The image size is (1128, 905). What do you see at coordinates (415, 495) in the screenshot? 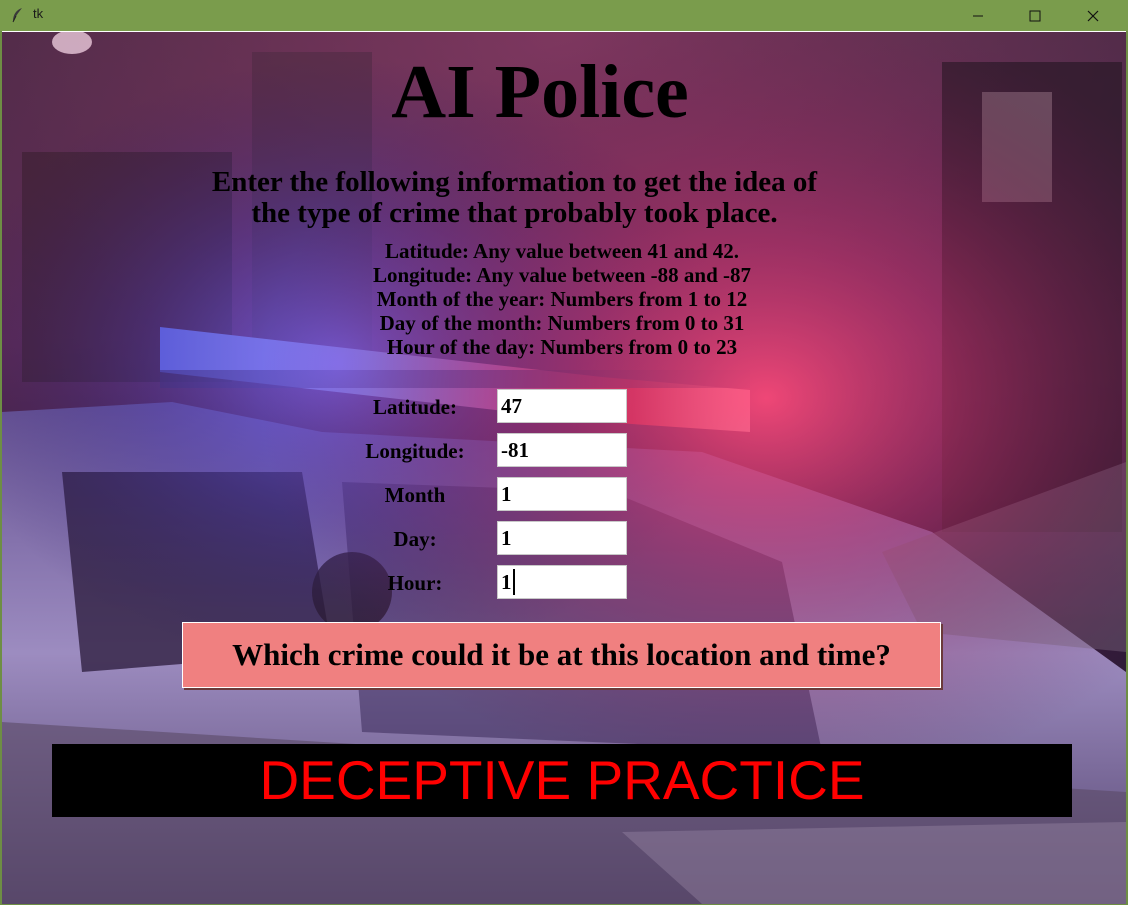
I see `month-label: Month` at bounding box center [415, 495].